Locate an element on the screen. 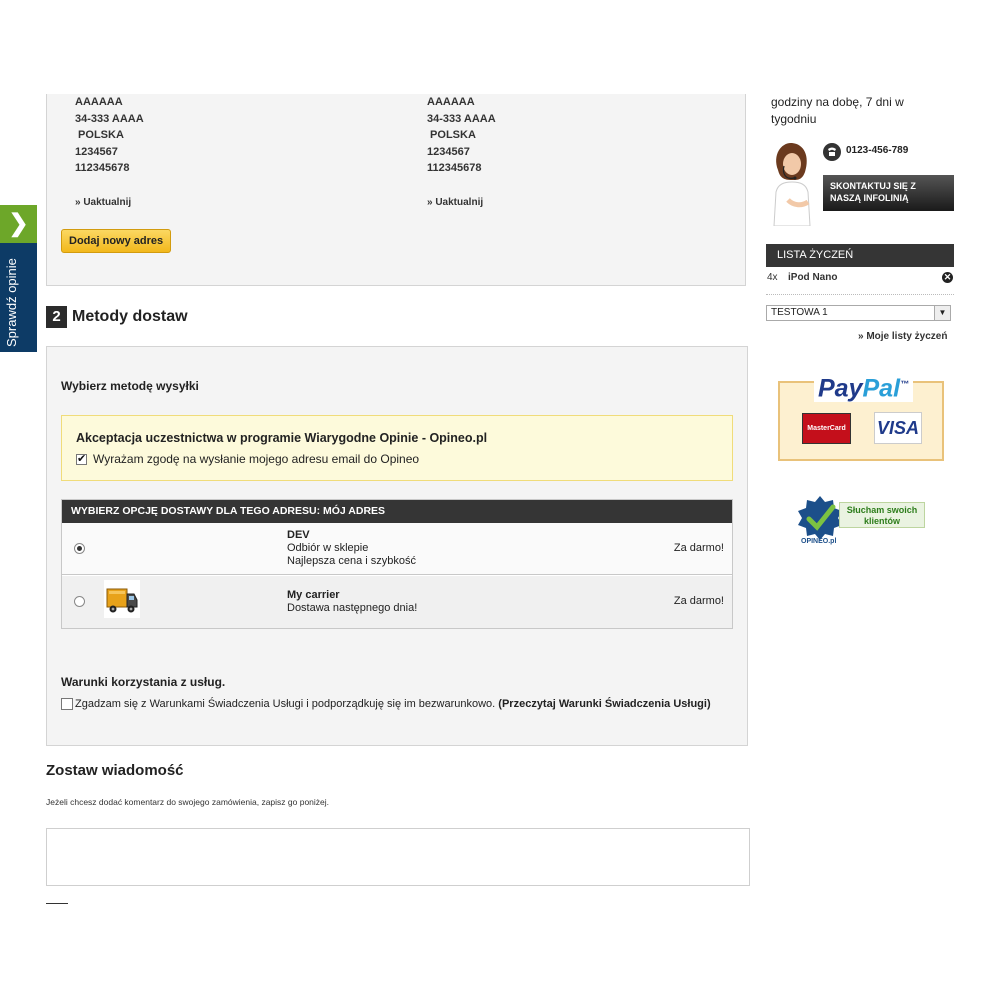  chevron-down-icon: ▼ is located at coordinates (942, 313).